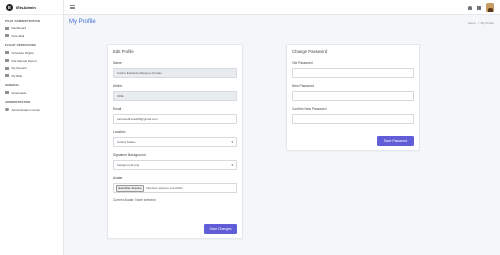 The height and width of the screenshot is (255, 500). Describe the element at coordinates (7, 93) in the screenshot. I see `download-icon` at that location.